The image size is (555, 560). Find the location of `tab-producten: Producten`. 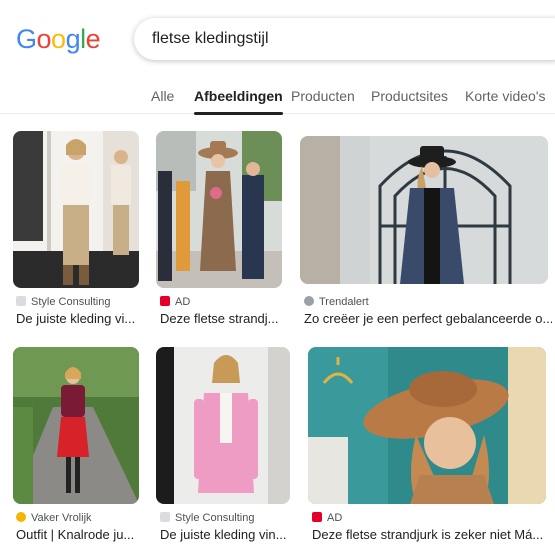

tab-producten: Producten is located at coordinates (323, 96).